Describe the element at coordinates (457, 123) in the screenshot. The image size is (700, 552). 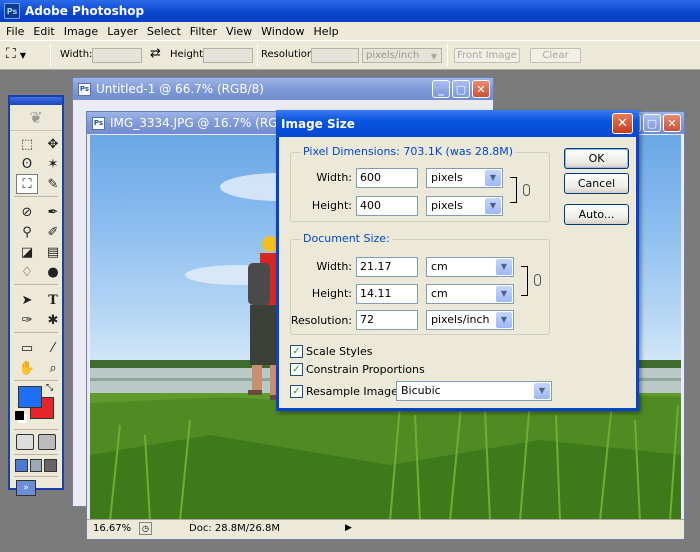
I see `dialog-title-bar: Image Size` at that location.